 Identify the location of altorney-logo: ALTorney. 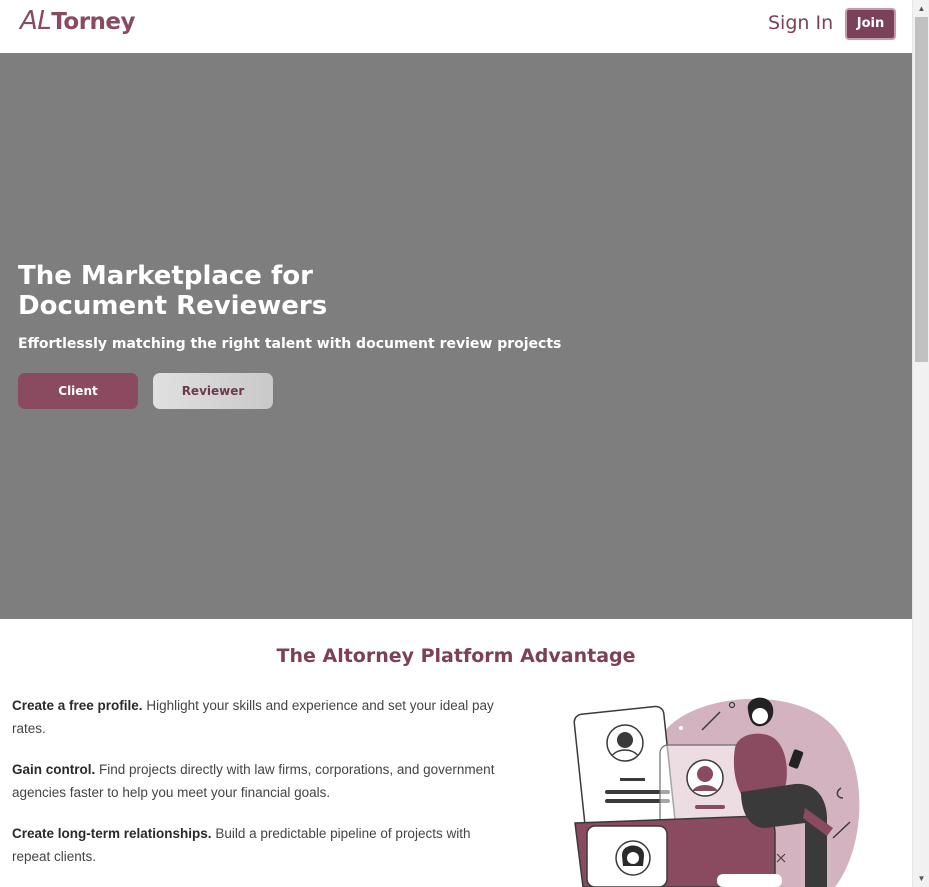
(78, 21).